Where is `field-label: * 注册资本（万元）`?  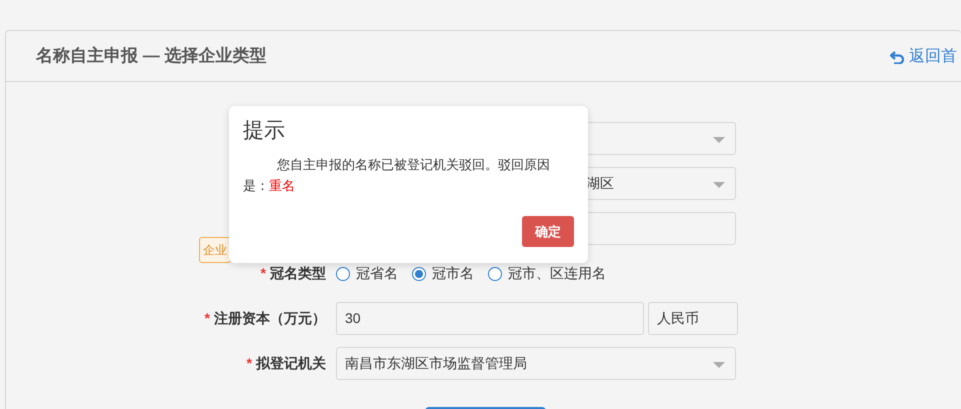 field-label: * 注册资本（万元） is located at coordinates (265, 318).